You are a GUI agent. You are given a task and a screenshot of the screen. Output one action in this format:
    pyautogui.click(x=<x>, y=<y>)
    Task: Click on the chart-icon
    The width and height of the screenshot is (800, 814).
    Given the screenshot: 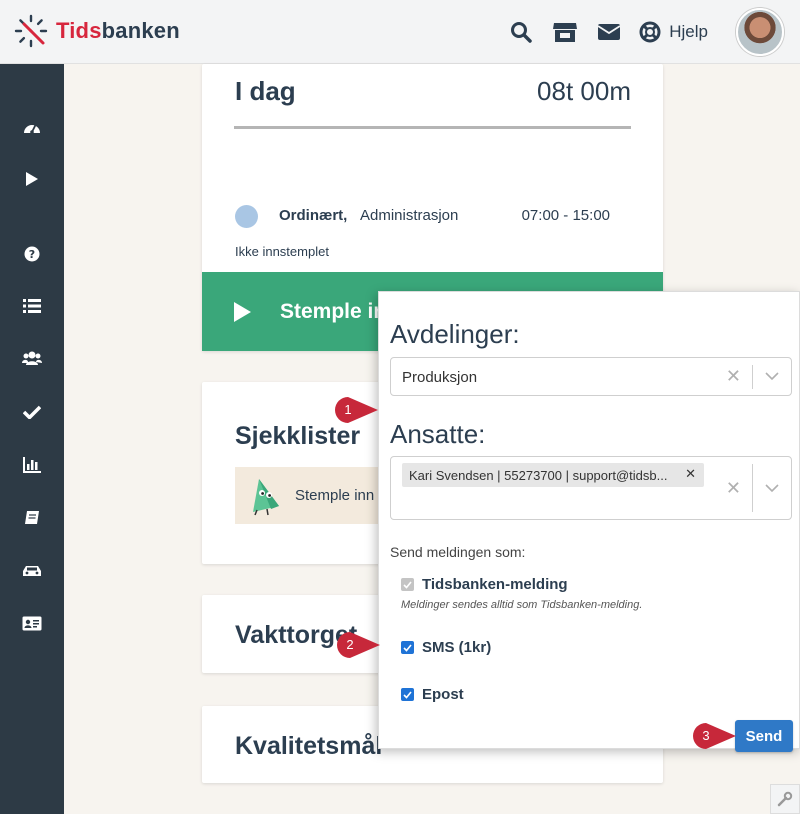 What is the action you would take?
    pyautogui.click(x=32, y=465)
    